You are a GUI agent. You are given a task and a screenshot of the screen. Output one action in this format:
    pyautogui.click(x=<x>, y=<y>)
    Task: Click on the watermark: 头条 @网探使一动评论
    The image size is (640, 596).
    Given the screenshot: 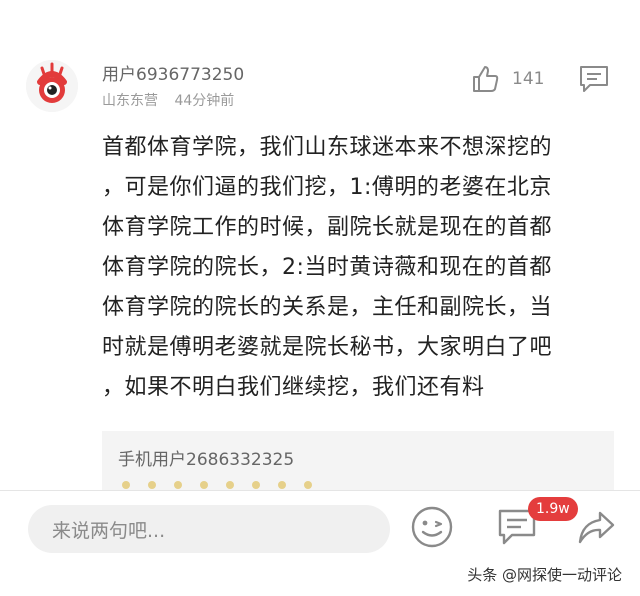 What is the action you would take?
    pyautogui.click(x=544, y=574)
    